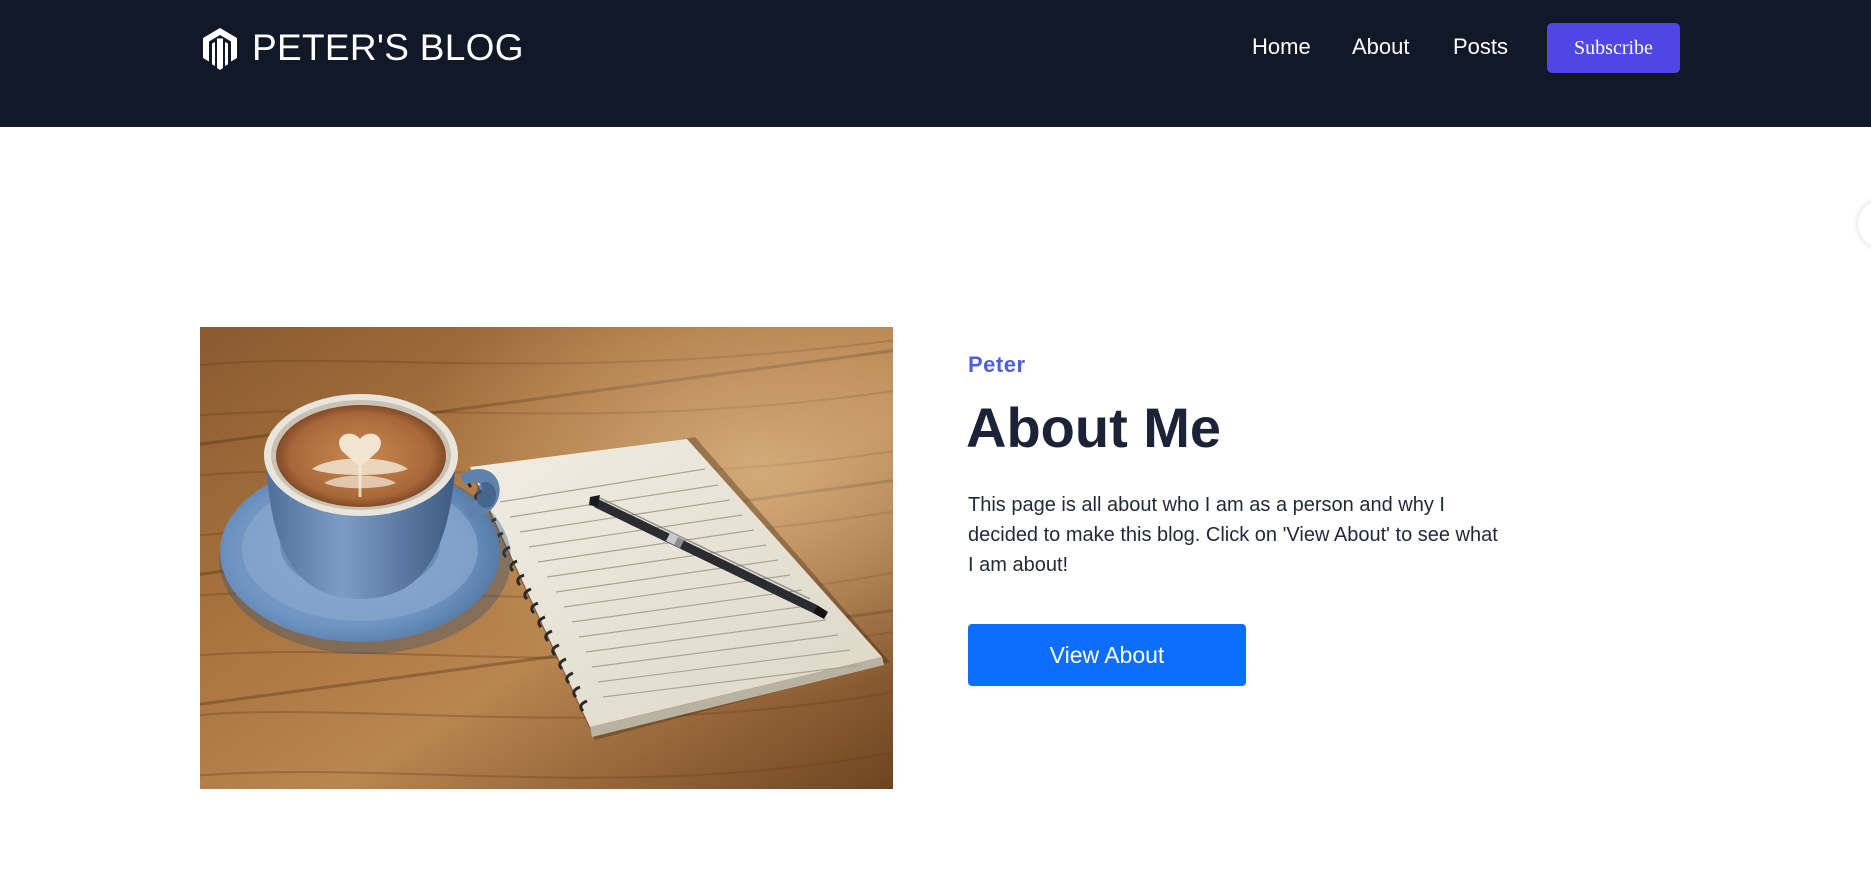  I want to click on nav-link-about: About, so click(1381, 47).